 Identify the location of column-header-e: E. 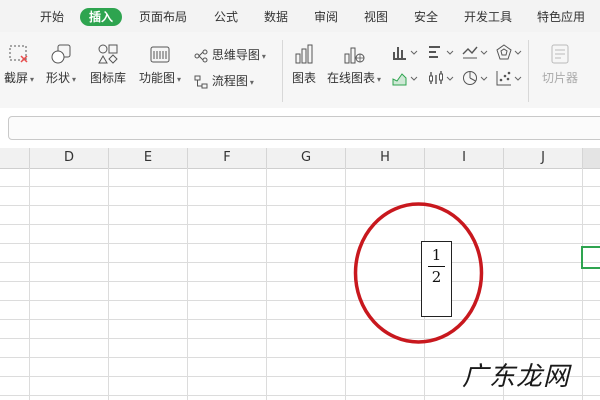
(148, 158).